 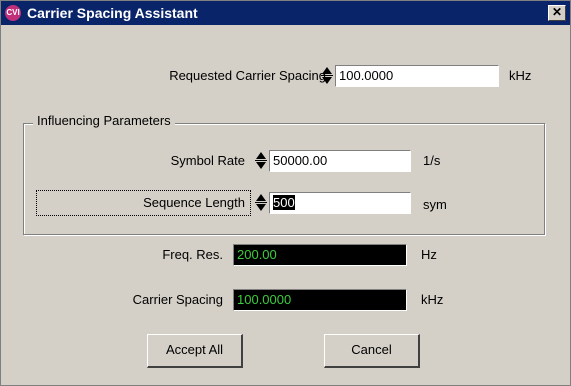 I want to click on close-icon: ✕, so click(x=557, y=12).